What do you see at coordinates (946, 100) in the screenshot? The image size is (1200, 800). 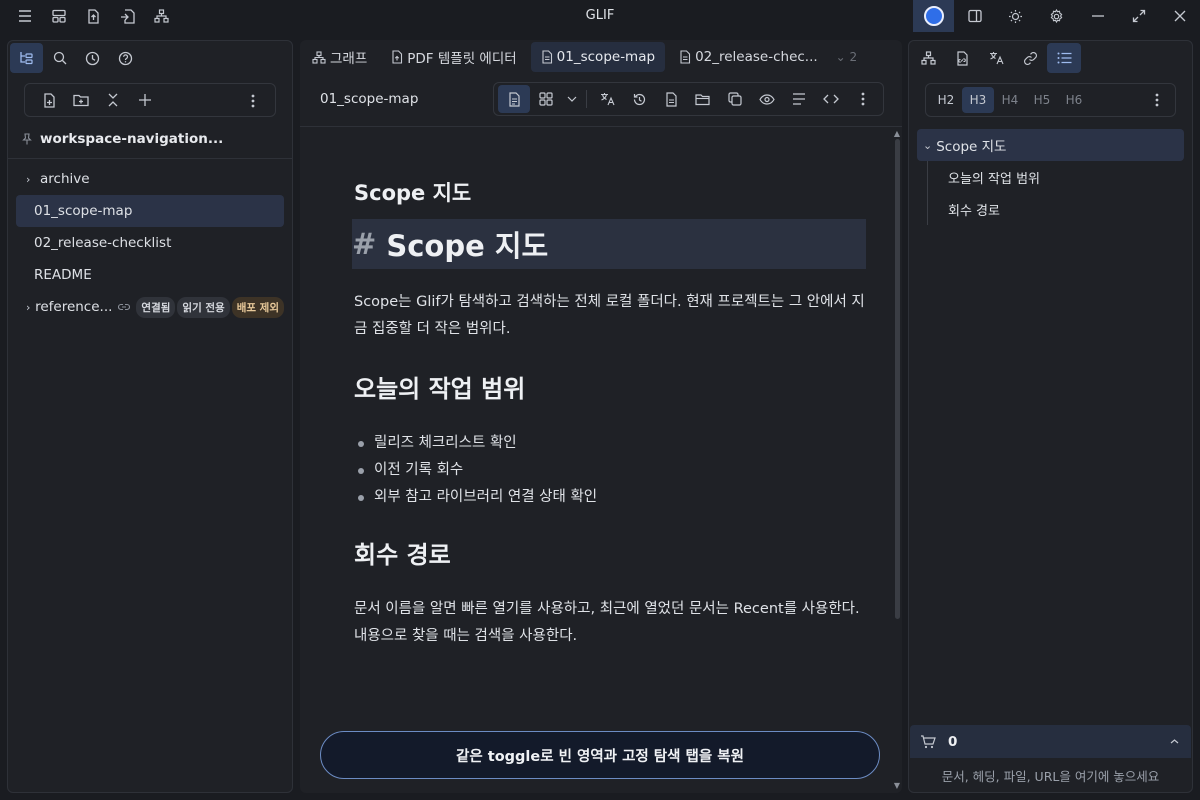 I see `heading-level-h2: H2` at bounding box center [946, 100].